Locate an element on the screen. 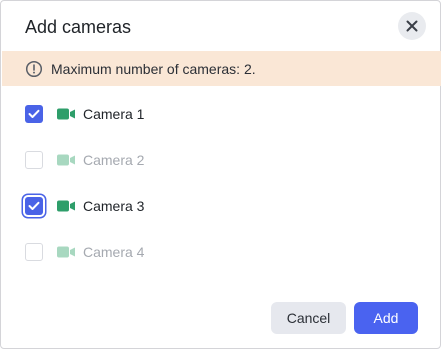 Image resolution: width=441 pixels, height=349 pixels. camera-label: Camera 1 is located at coordinates (114, 114).